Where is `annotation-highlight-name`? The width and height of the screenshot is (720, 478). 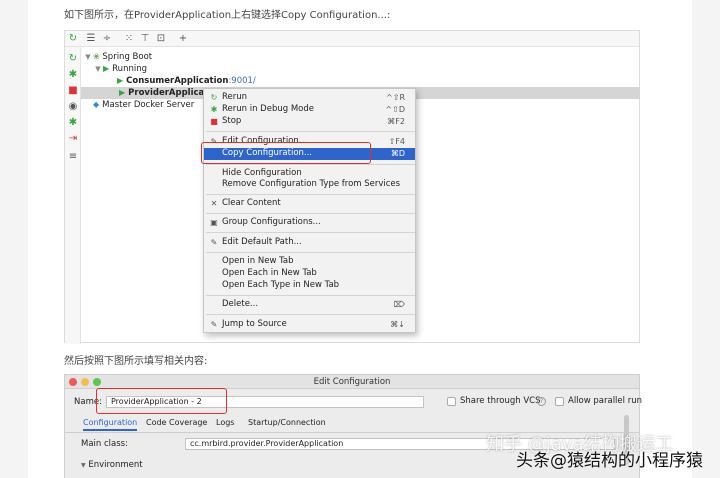
annotation-highlight-name is located at coordinates (161, 401).